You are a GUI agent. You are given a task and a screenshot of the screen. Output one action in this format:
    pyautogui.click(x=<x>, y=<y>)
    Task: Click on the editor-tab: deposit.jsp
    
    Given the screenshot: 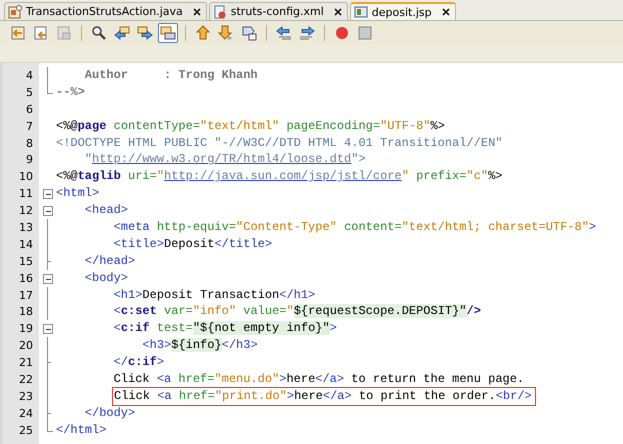 What is the action you would take?
    pyautogui.click(x=403, y=11)
    